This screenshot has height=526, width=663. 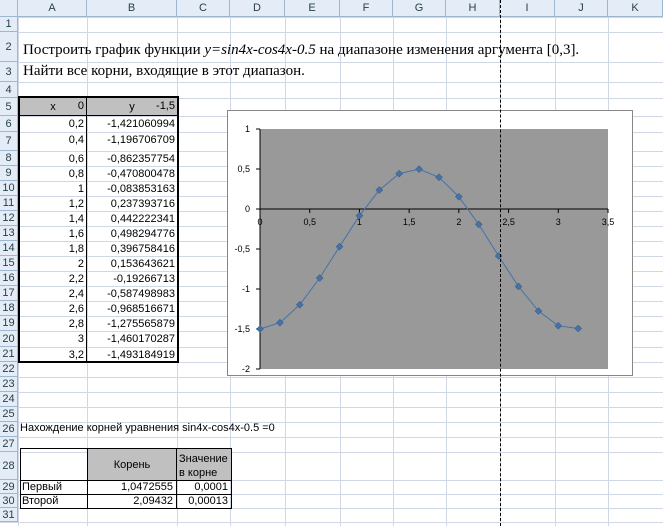 I want to click on x-value-cell: 0,8, so click(x=52, y=174).